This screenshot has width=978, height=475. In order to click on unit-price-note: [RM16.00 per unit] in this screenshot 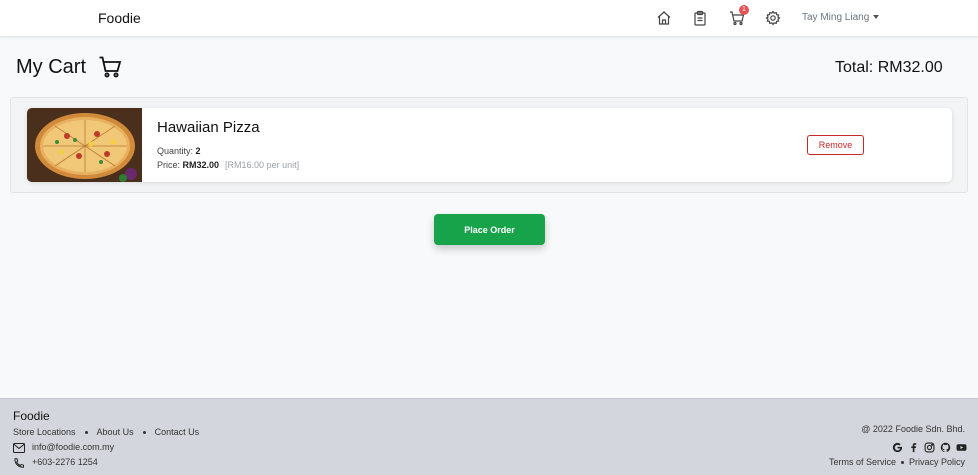, I will do `click(262, 165)`.